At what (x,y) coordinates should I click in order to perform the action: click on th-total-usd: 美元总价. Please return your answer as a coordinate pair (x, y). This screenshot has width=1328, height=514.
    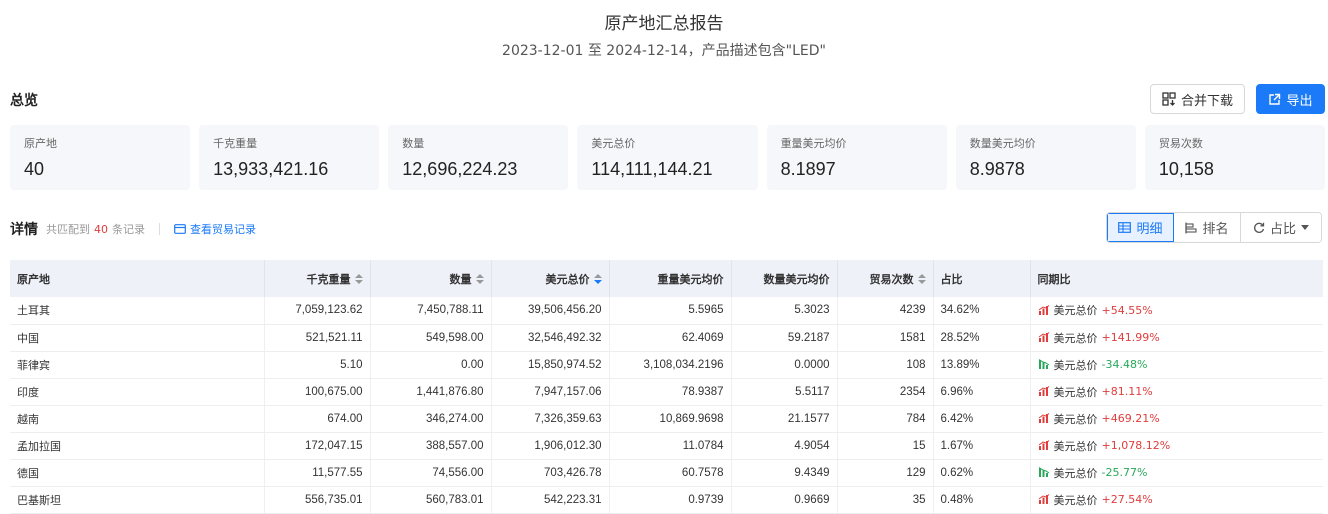
    Looking at the image, I should click on (550, 278).